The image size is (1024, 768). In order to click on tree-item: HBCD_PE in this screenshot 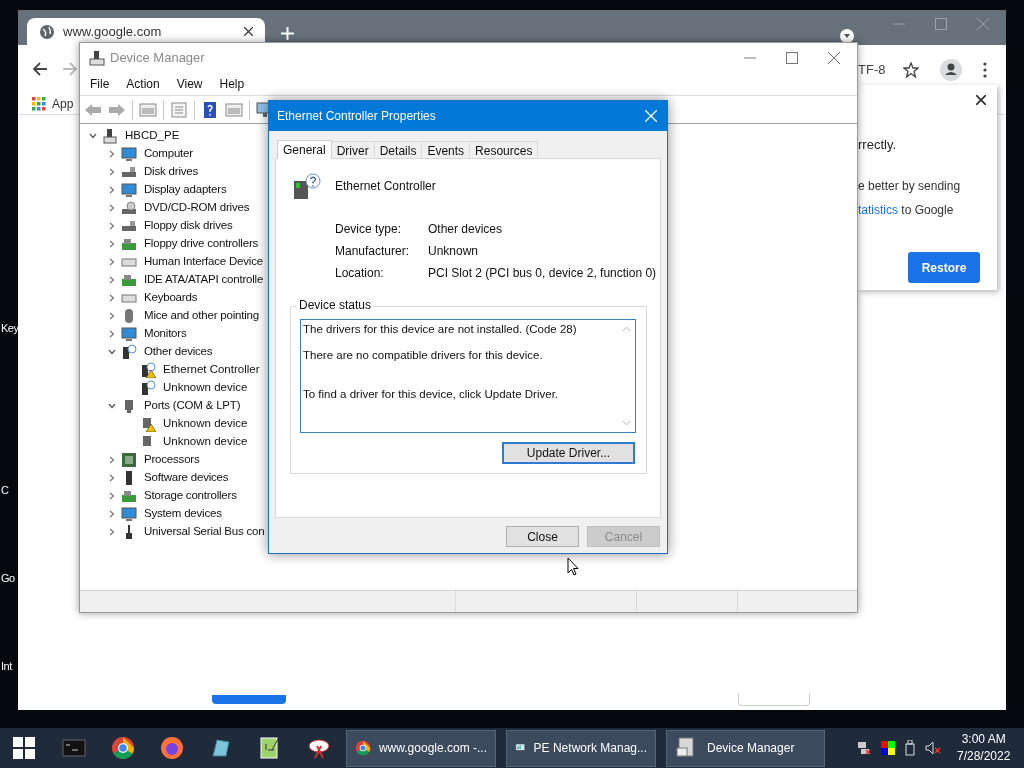, I will do `click(152, 136)`.